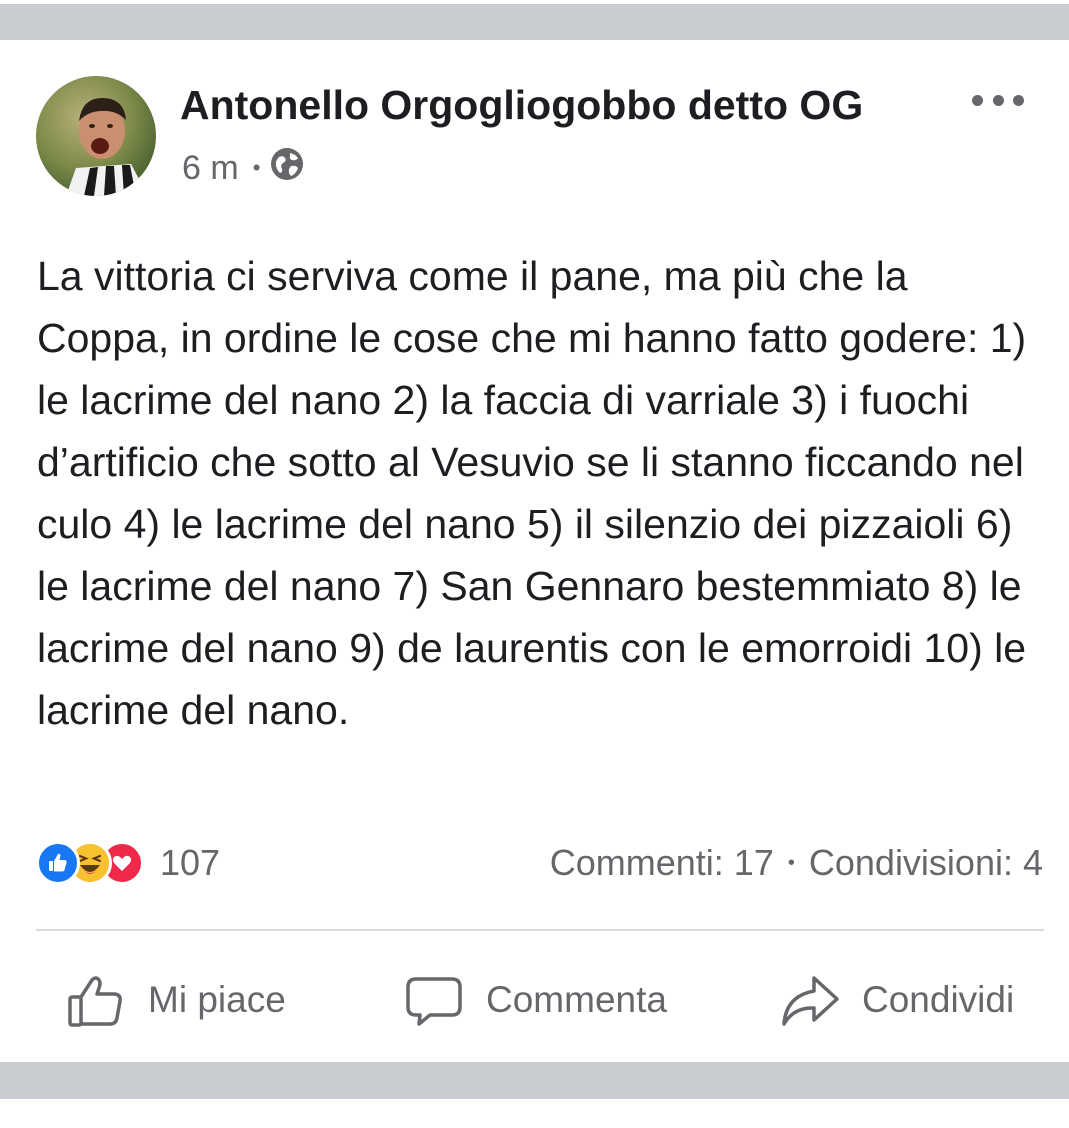 The height and width of the screenshot is (1128, 1069). What do you see at coordinates (128, 863) in the screenshot?
I see `reactions-summary: 107` at bounding box center [128, 863].